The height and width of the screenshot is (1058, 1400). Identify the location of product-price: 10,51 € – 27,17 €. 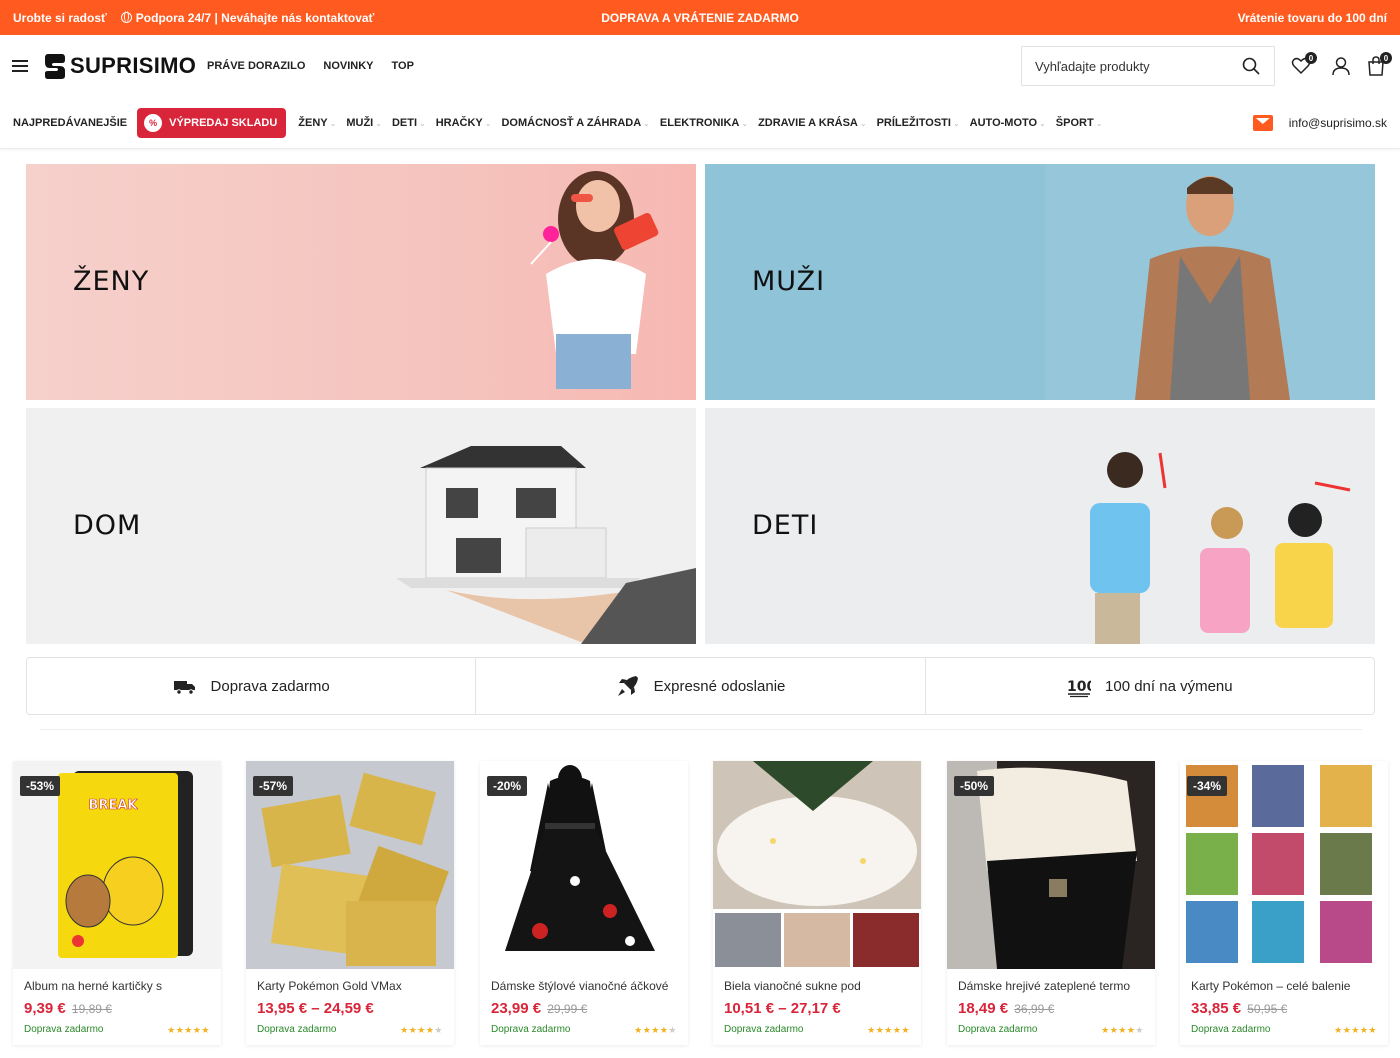
(782, 1008).